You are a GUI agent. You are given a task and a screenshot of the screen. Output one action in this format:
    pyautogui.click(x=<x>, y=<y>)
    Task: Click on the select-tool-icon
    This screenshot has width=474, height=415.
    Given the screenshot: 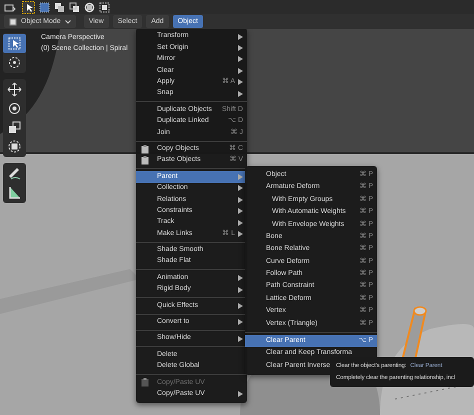 What is the action you would take?
    pyautogui.click(x=28, y=7)
    